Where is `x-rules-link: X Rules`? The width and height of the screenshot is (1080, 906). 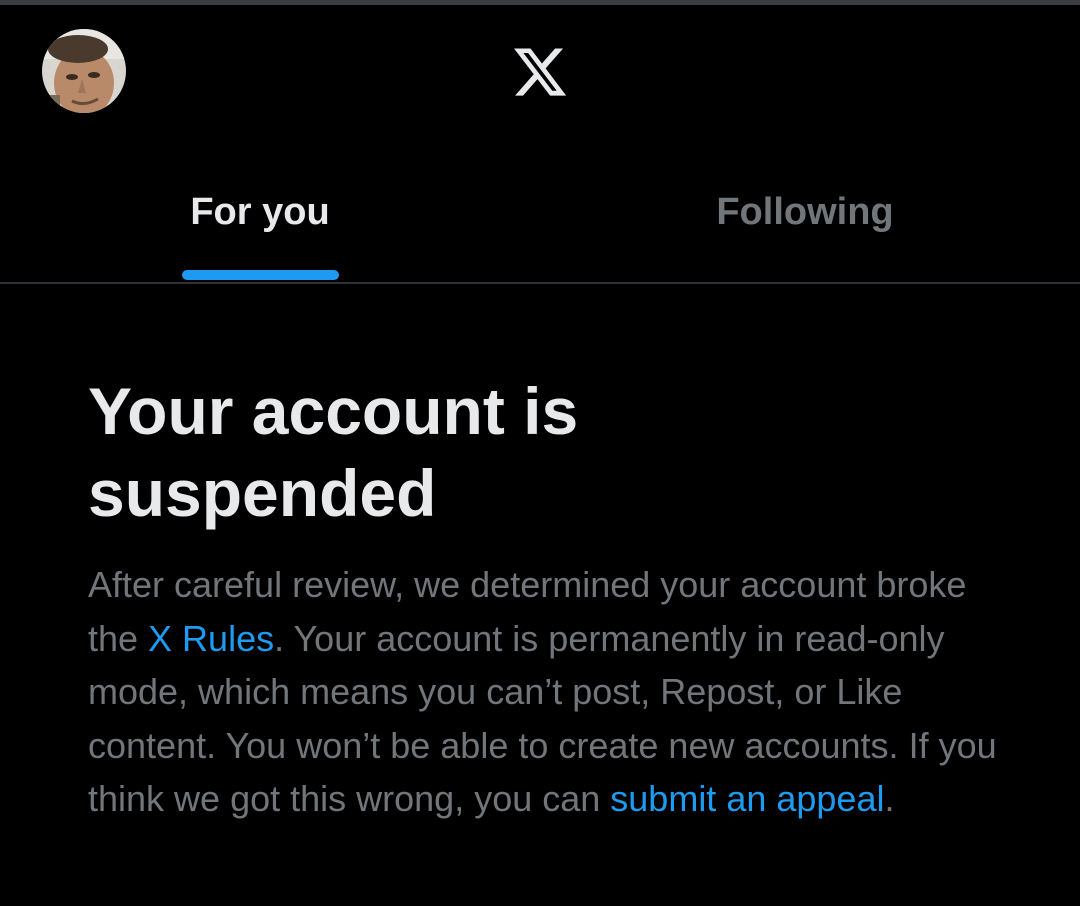 x-rules-link: X Rules is located at coordinates (211, 638).